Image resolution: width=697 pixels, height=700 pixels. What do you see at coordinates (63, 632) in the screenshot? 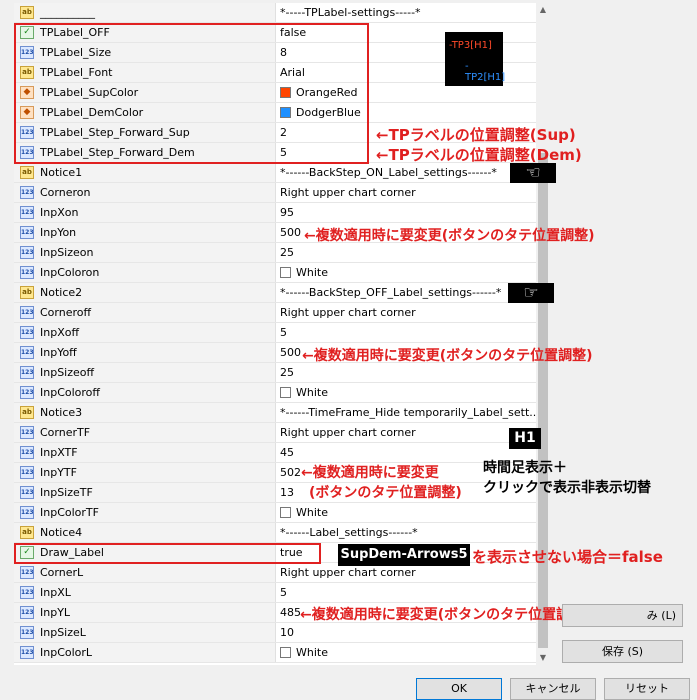
I see `param-name: InpSizeL` at bounding box center [63, 632].